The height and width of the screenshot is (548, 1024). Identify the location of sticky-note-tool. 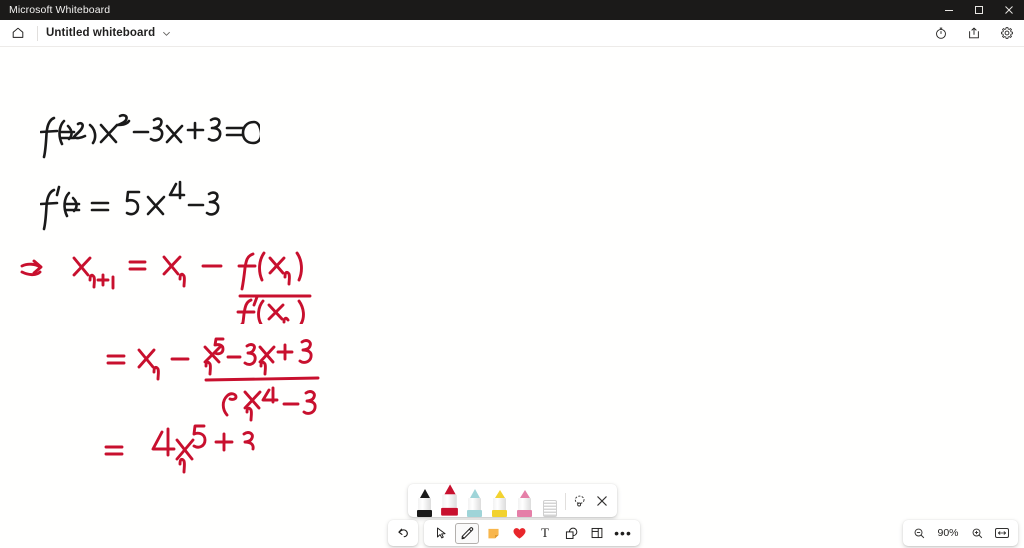
(493, 533).